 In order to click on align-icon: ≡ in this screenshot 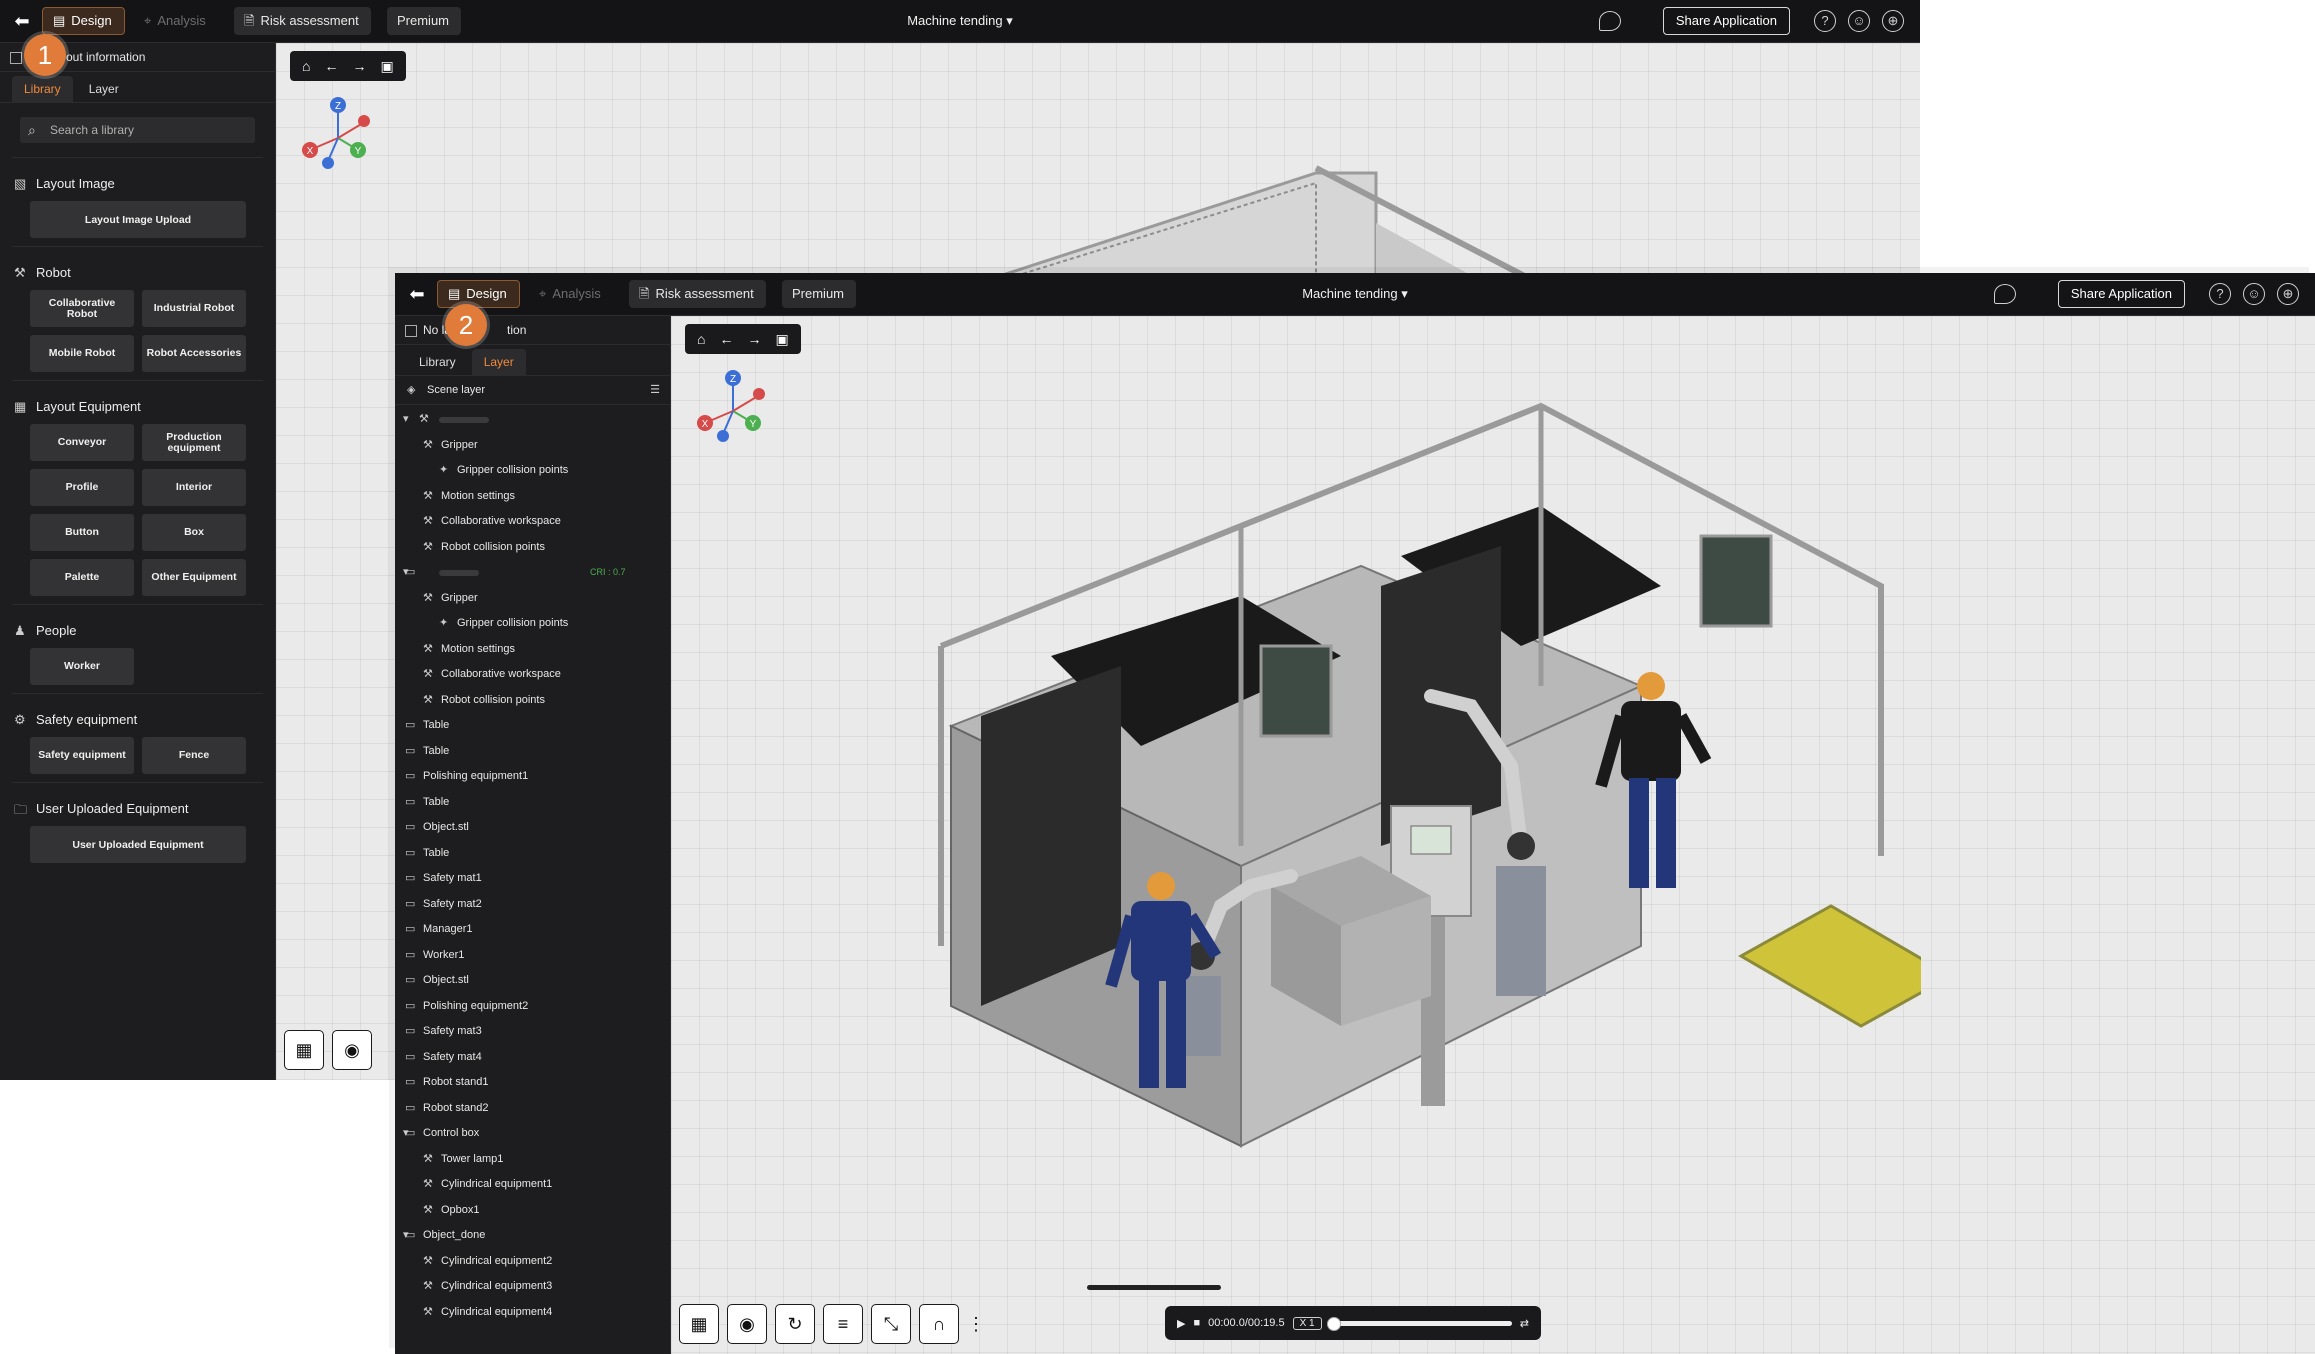, I will do `click(843, 1324)`.